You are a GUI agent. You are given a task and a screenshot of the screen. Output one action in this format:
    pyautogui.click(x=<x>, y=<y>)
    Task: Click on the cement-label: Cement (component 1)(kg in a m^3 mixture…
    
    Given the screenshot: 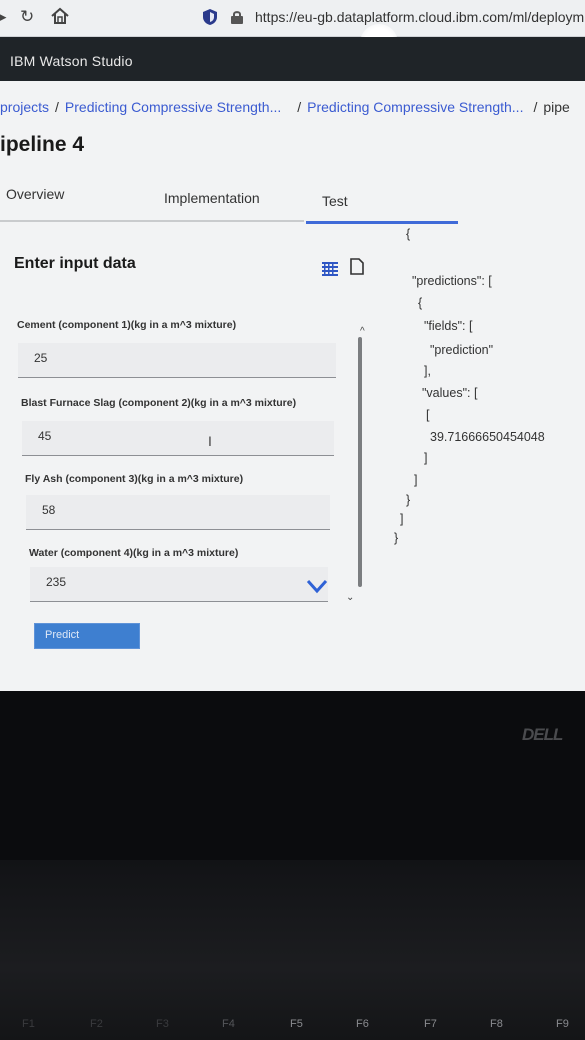 What is the action you would take?
    pyautogui.click(x=127, y=325)
    